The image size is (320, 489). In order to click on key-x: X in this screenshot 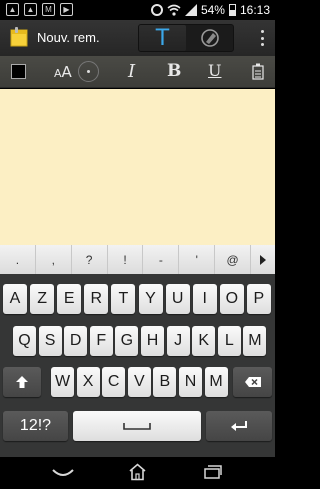, I will do `click(88, 382)`.